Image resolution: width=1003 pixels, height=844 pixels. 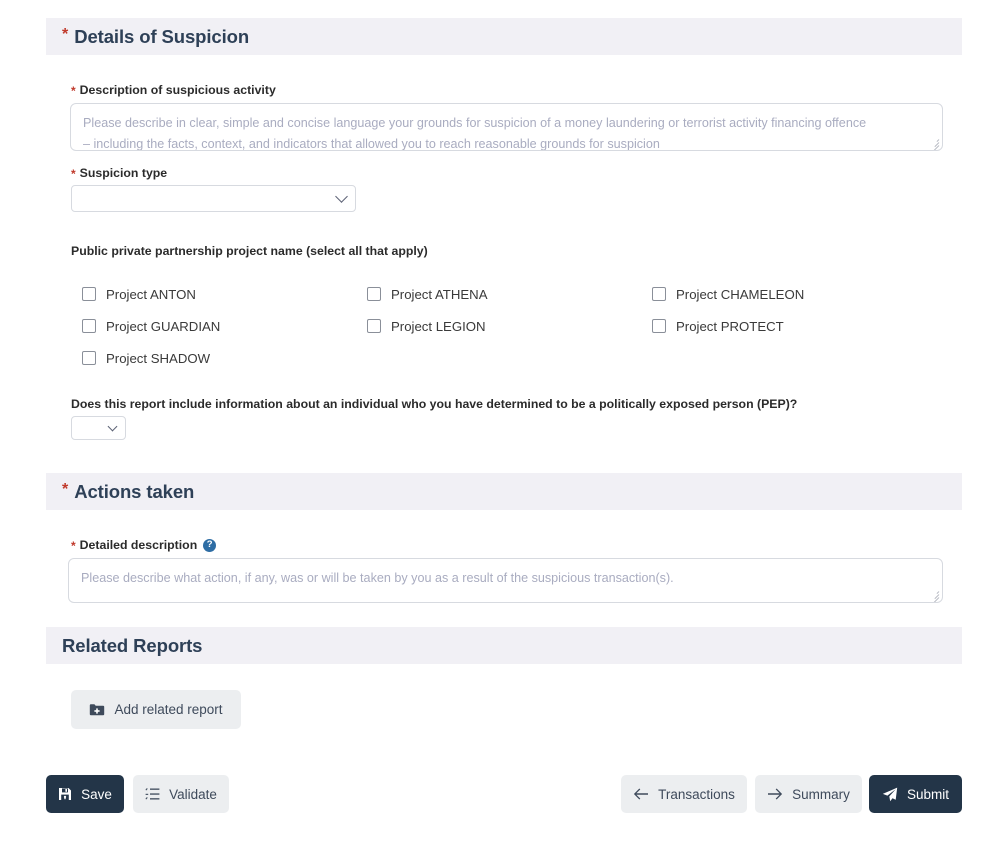 What do you see at coordinates (98, 428) in the screenshot?
I see `pep-select` at bounding box center [98, 428].